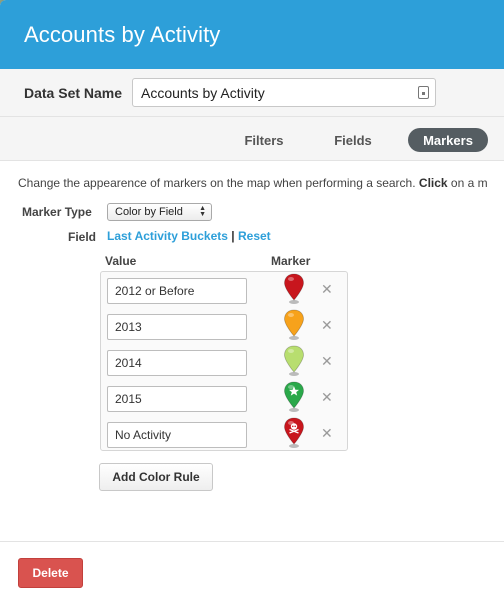 The width and height of the screenshot is (504, 607). I want to click on field-link: Last Activity Buckets, so click(167, 236).